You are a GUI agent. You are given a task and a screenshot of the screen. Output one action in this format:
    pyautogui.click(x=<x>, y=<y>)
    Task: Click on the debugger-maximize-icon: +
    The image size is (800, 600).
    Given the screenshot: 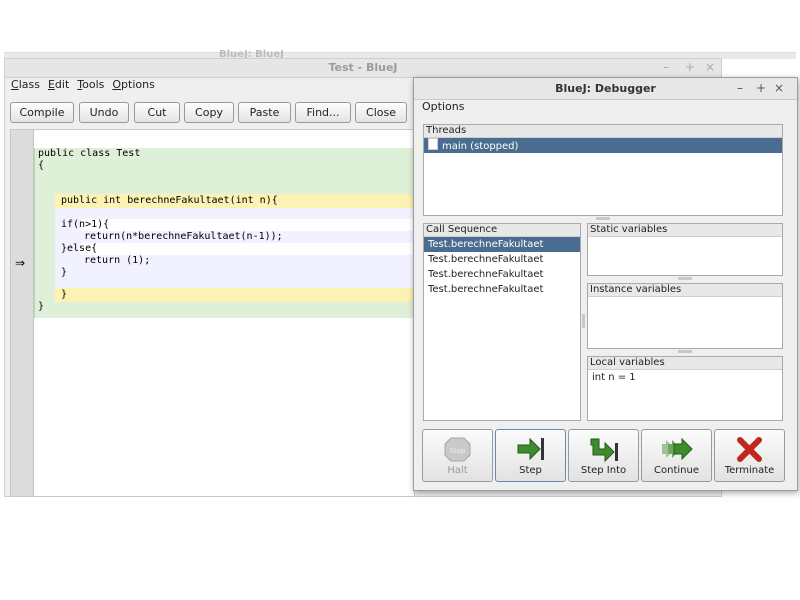 What is the action you would take?
    pyautogui.click(x=761, y=88)
    